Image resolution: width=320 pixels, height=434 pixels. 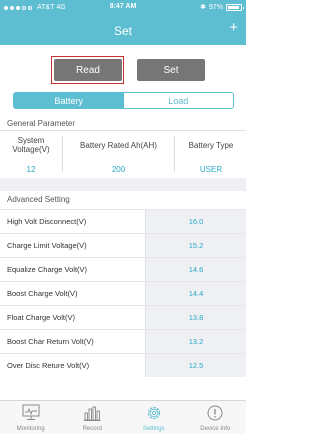 I want to click on setting-label: Charge Limit Voltage(V), so click(x=47, y=245).